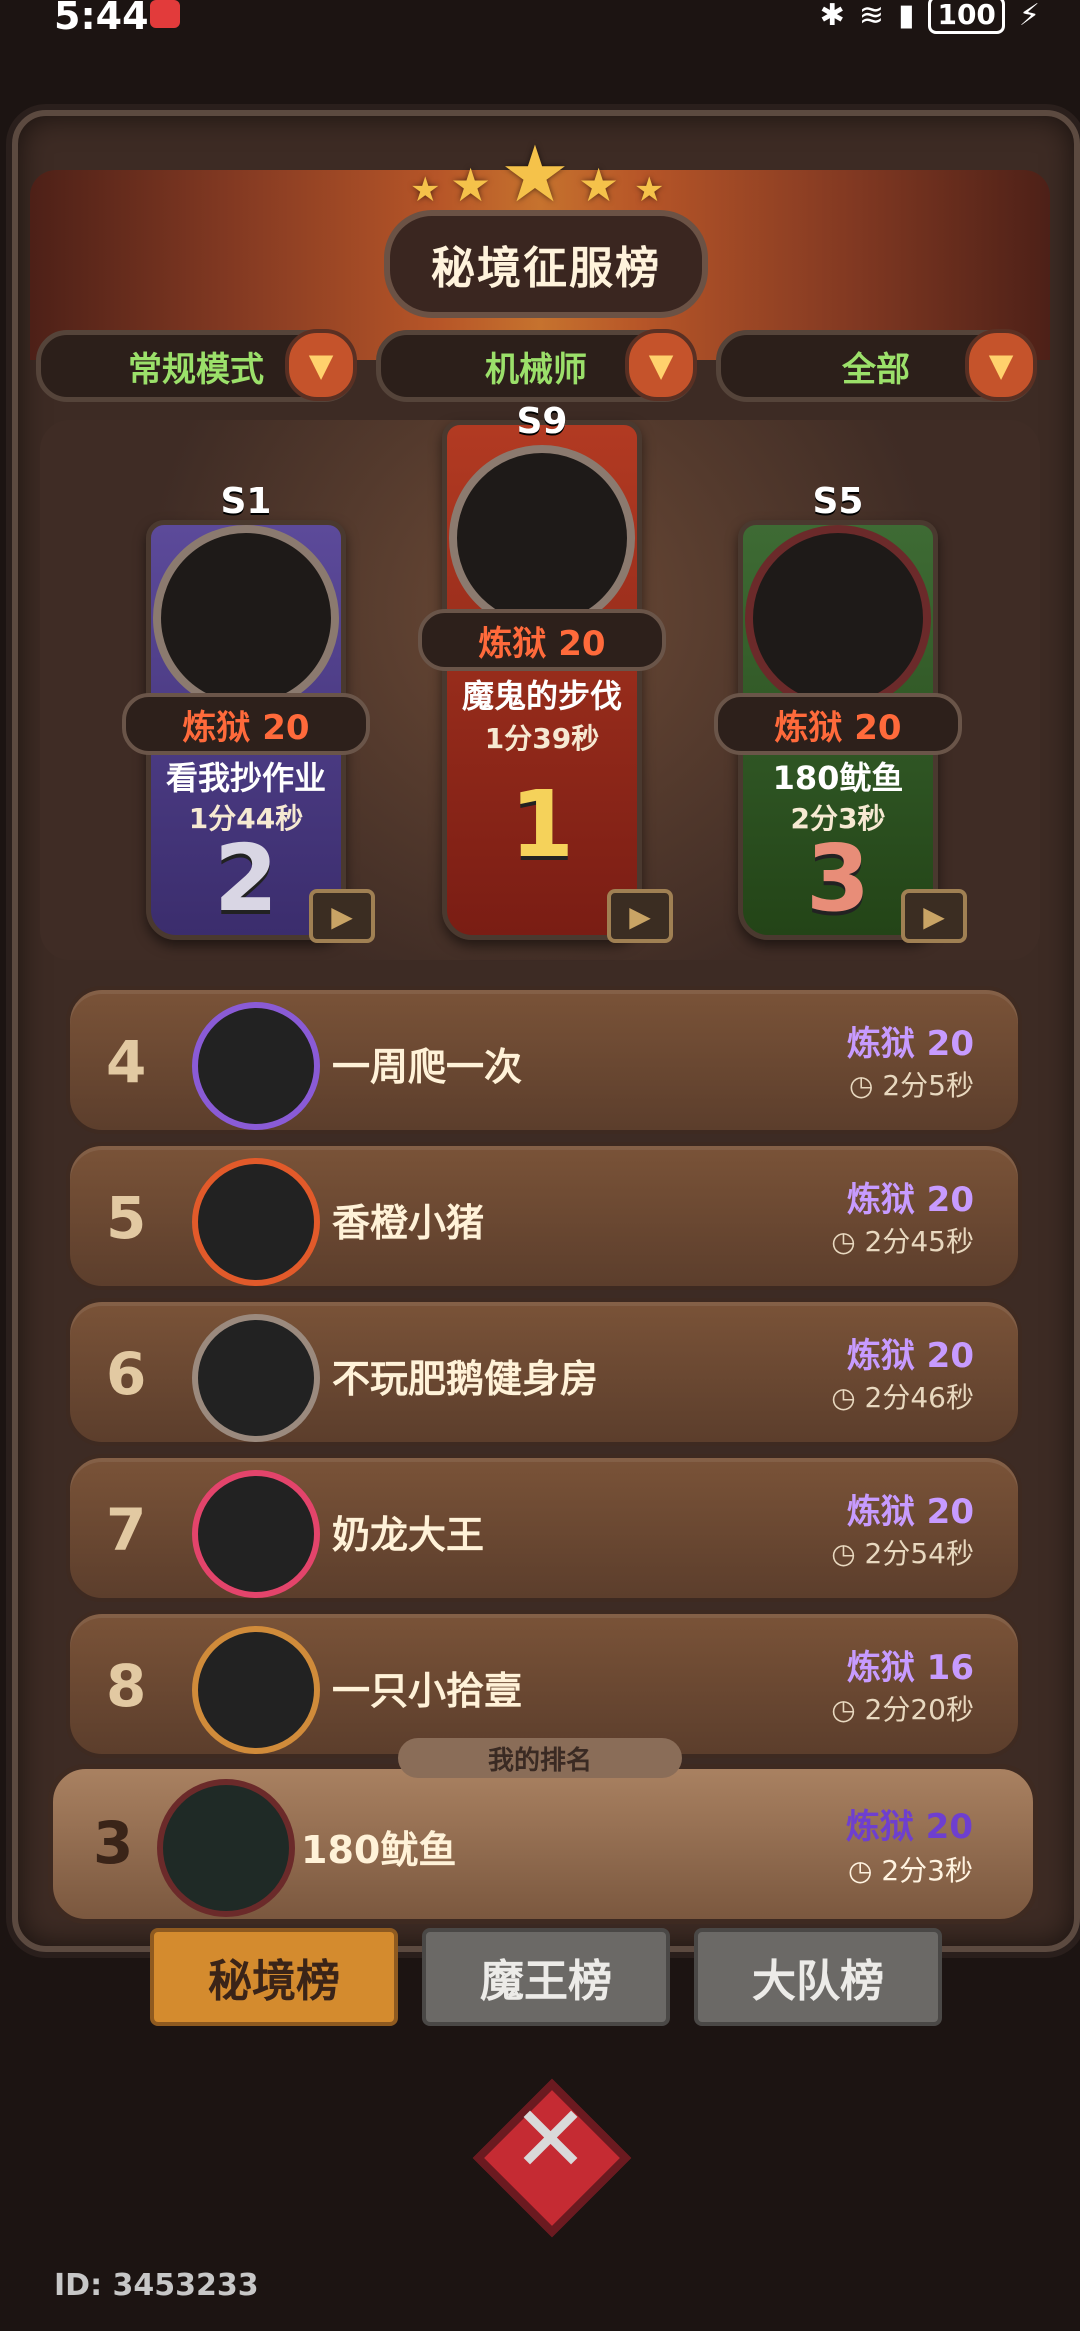 The width and height of the screenshot is (1080, 2331). Describe the element at coordinates (906, 16) in the screenshot. I see `signal-icon: ▮` at that location.